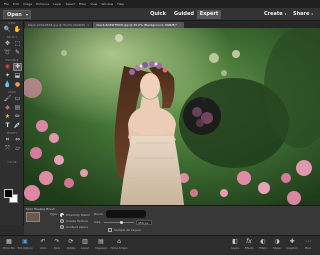 The height and width of the screenshot is (255, 320). I want to click on styles-icon: ◑, so click(277, 241).